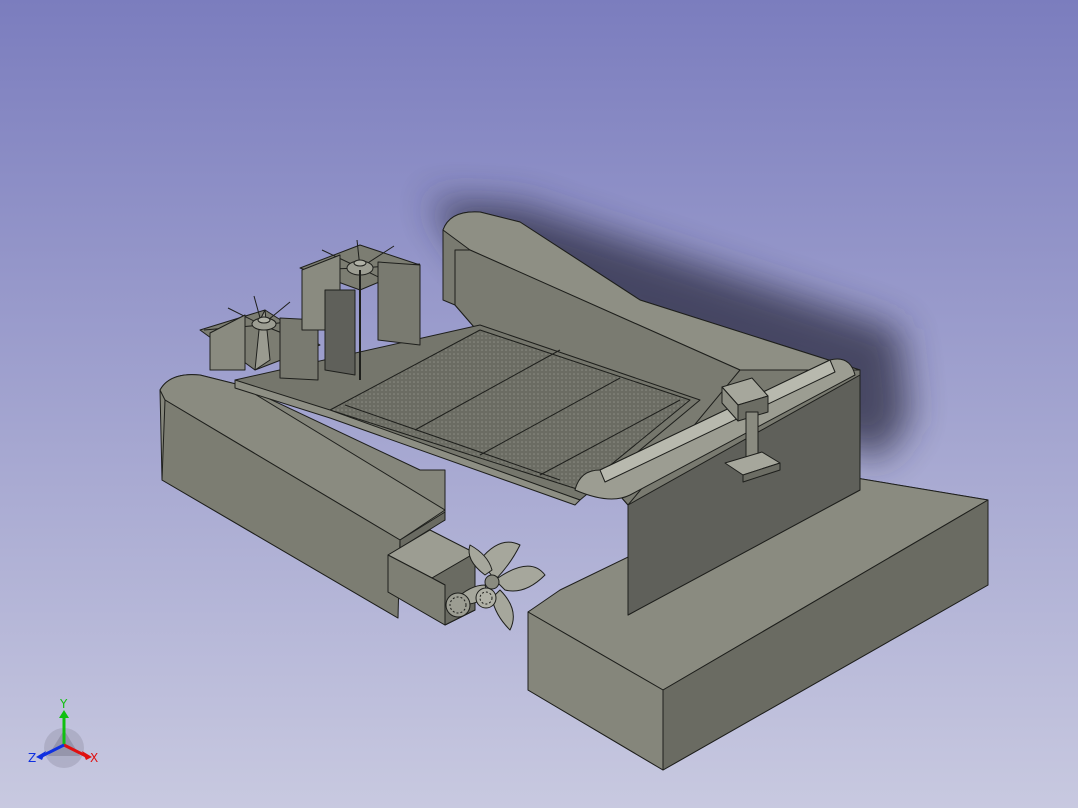 Image resolution: width=1078 pixels, height=808 pixels. What do you see at coordinates (32, 758) in the screenshot?
I see `z-axis-label: Z` at bounding box center [32, 758].